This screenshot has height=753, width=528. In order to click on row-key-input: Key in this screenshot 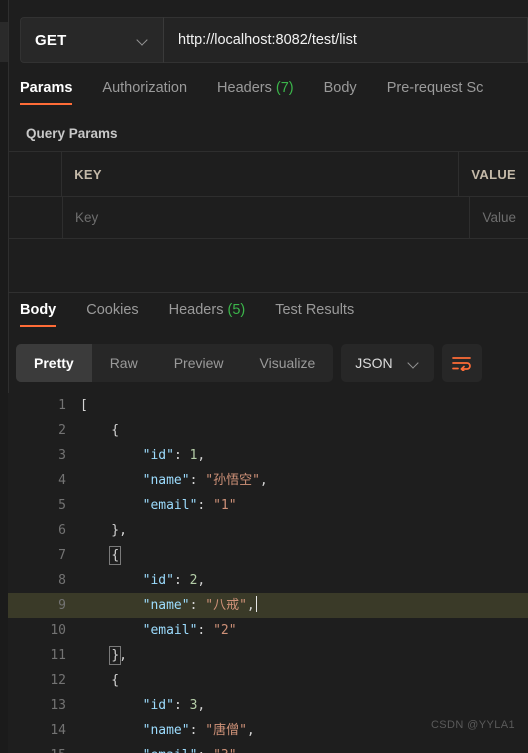, I will do `click(267, 217)`.